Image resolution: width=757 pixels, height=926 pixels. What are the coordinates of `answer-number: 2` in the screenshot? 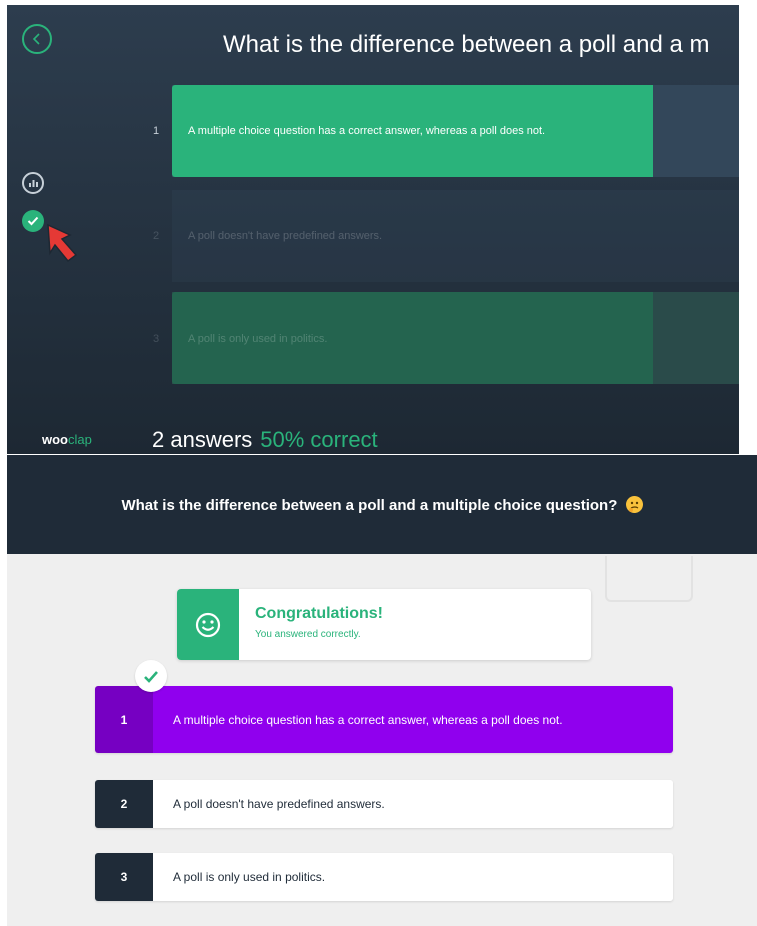 It's located at (124, 804).